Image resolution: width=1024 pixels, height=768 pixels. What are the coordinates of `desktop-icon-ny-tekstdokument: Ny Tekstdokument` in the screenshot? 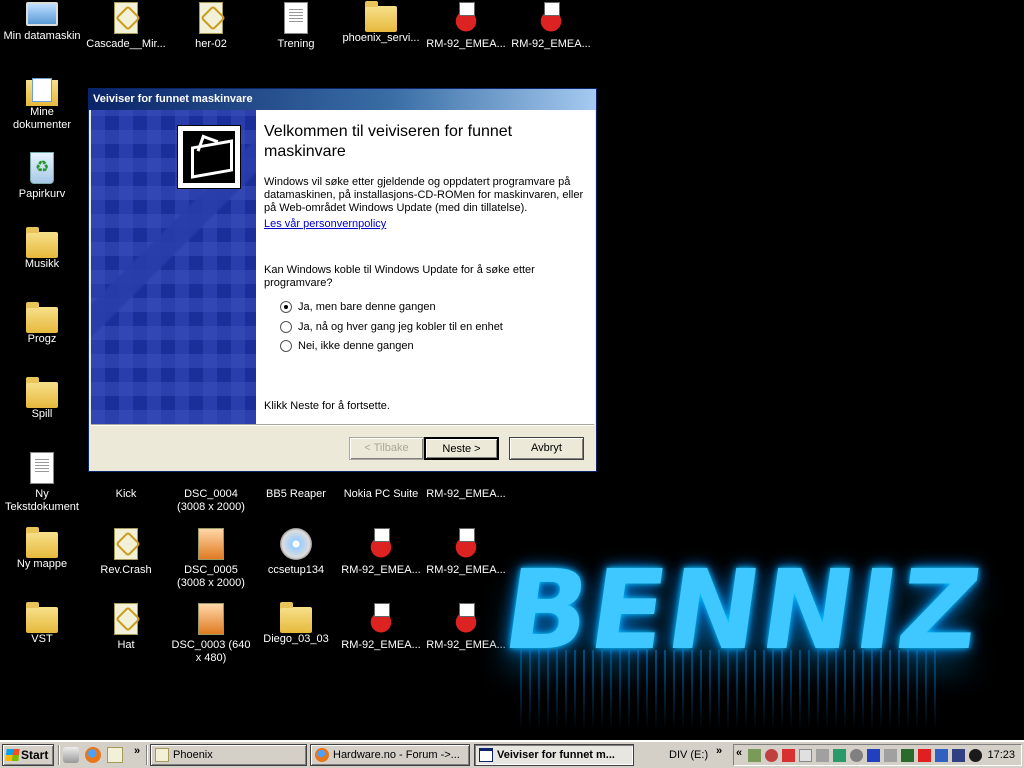 It's located at (42, 483).